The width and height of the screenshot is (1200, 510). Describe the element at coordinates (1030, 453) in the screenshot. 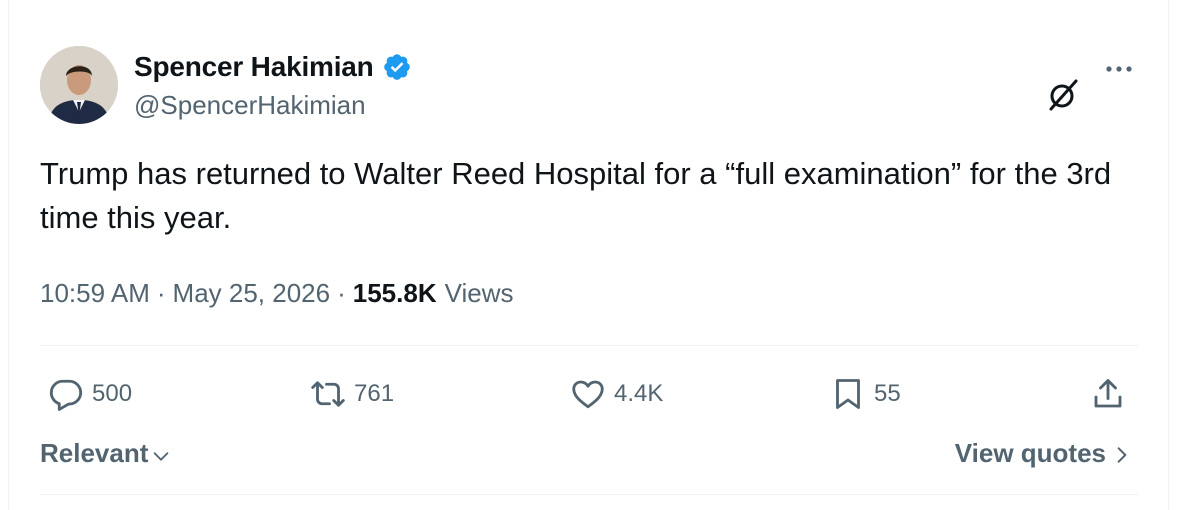

I see `view-quotes-label: View quotes` at that location.